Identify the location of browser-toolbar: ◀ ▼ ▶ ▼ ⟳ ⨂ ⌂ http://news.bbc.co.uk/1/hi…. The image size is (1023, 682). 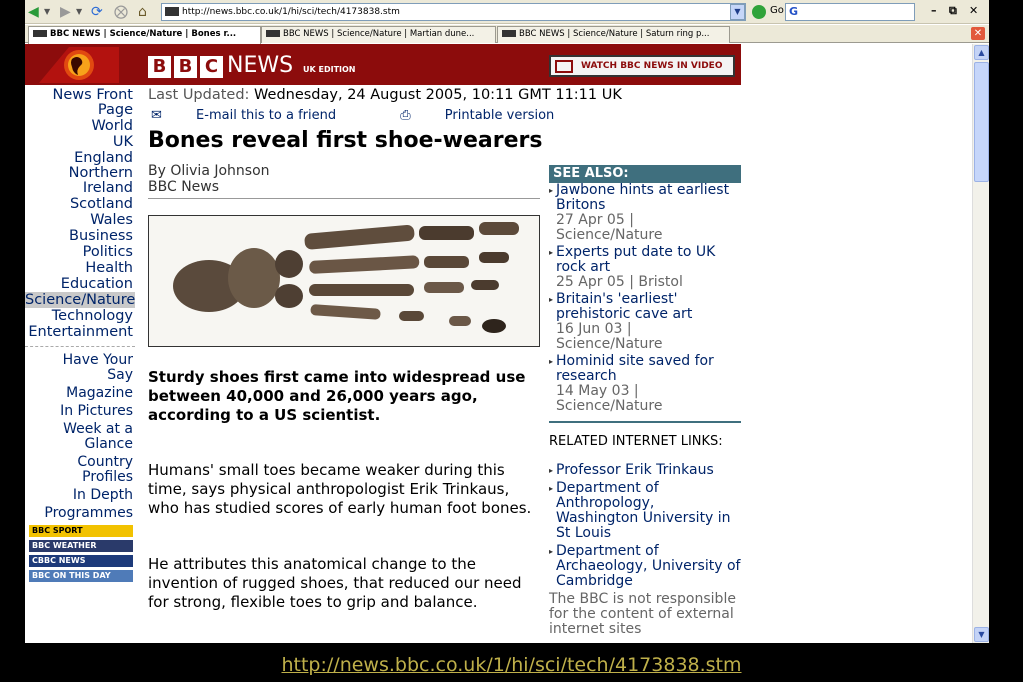
(507, 12).